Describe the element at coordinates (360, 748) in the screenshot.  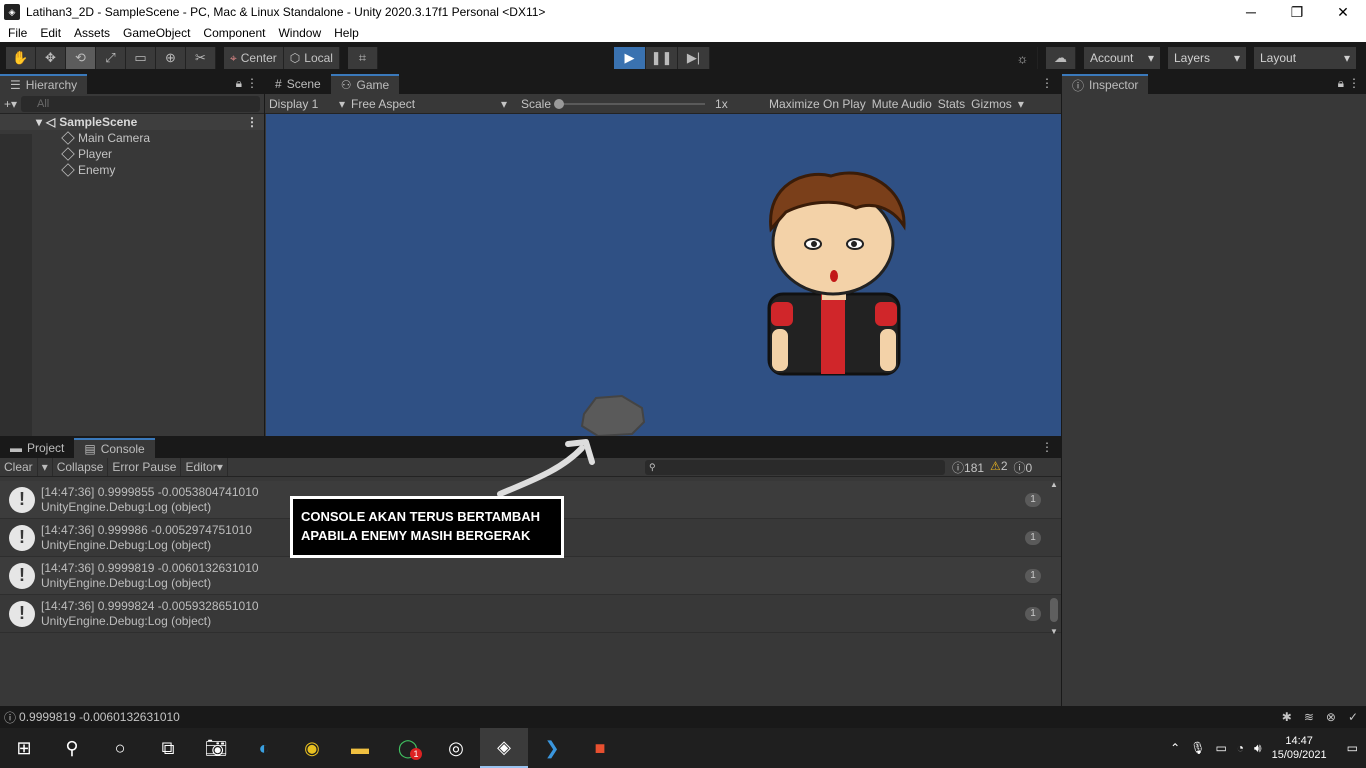
I see `file-explorer-icon: ▬` at that location.